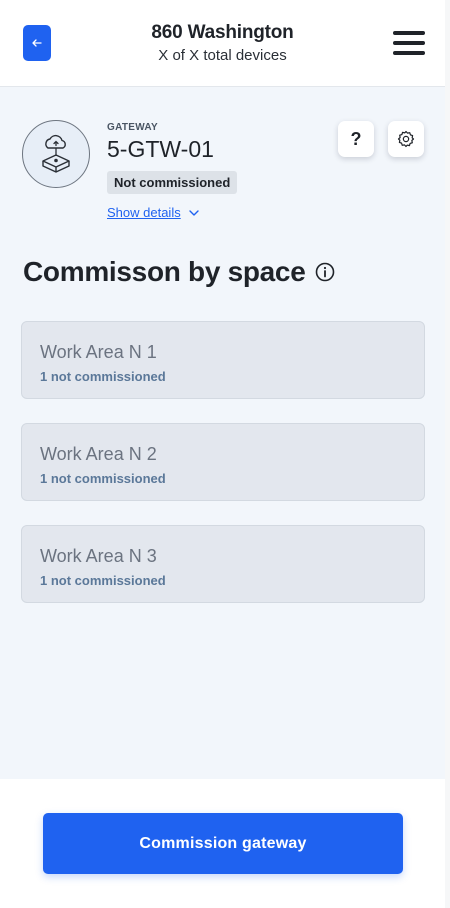  I want to click on section-title: Commisson by space, so click(179, 272).